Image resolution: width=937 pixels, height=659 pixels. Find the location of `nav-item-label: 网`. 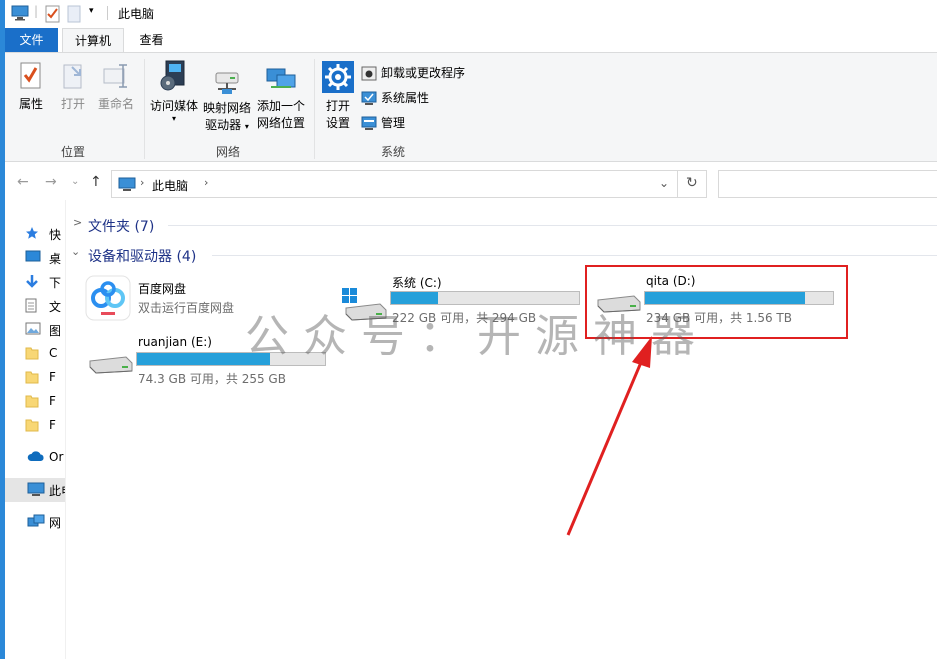

nav-item-label: 网 is located at coordinates (55, 523).